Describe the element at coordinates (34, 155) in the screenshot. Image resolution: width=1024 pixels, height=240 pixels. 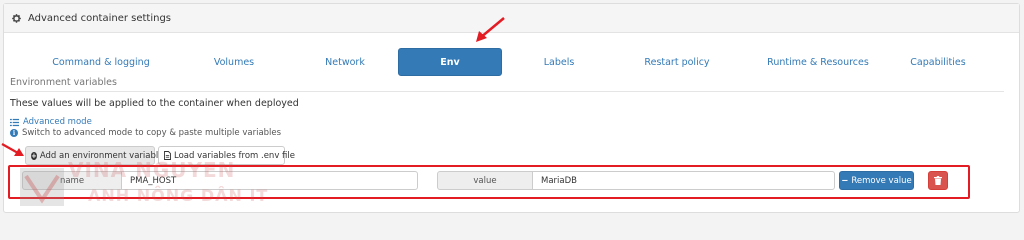
I see `plus-circle-icon: +` at that location.